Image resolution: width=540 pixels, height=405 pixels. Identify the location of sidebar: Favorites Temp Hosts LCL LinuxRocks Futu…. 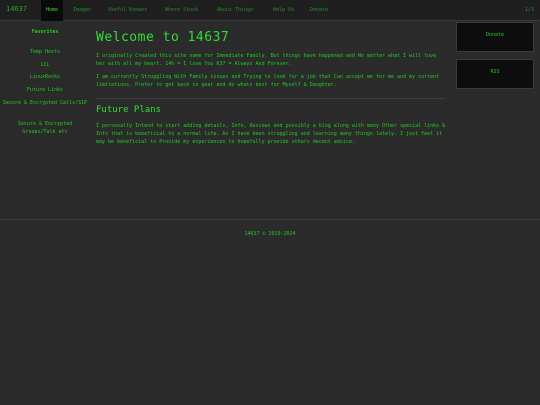
(45, 119).